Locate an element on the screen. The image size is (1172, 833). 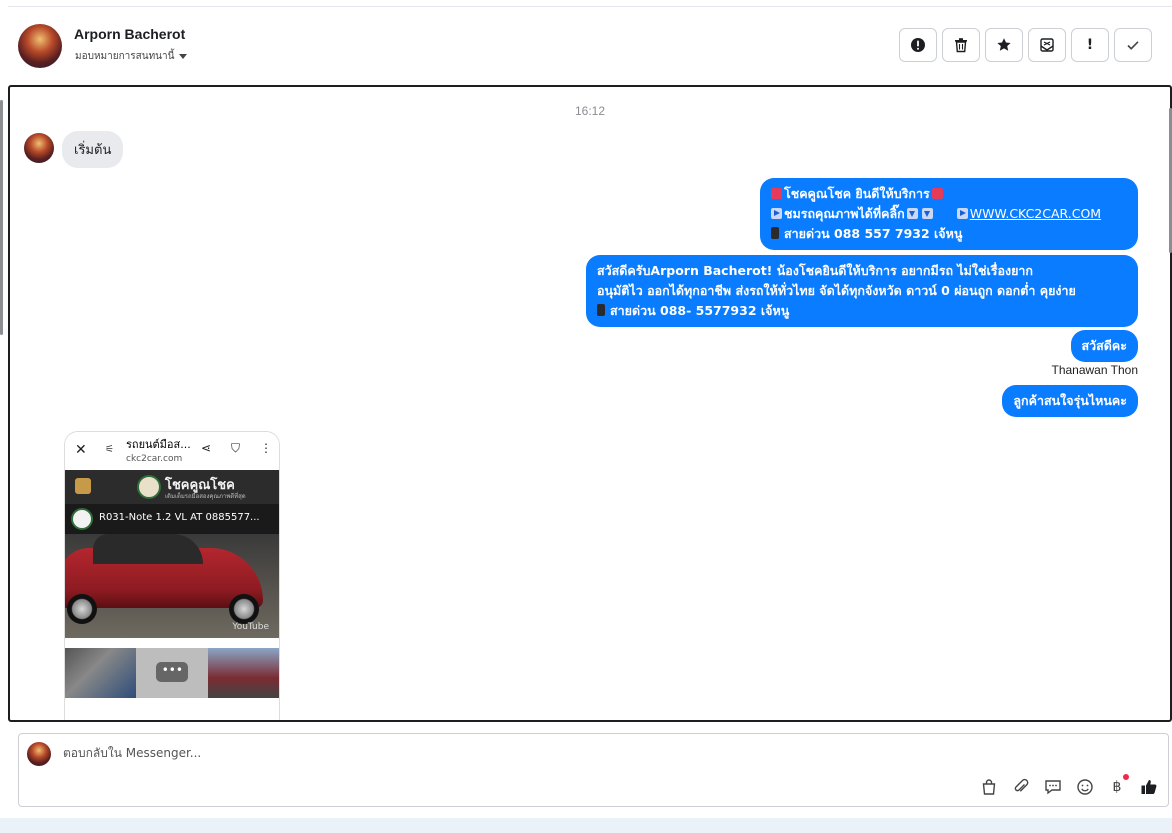
notification-dot is located at coordinates (1126, 777).